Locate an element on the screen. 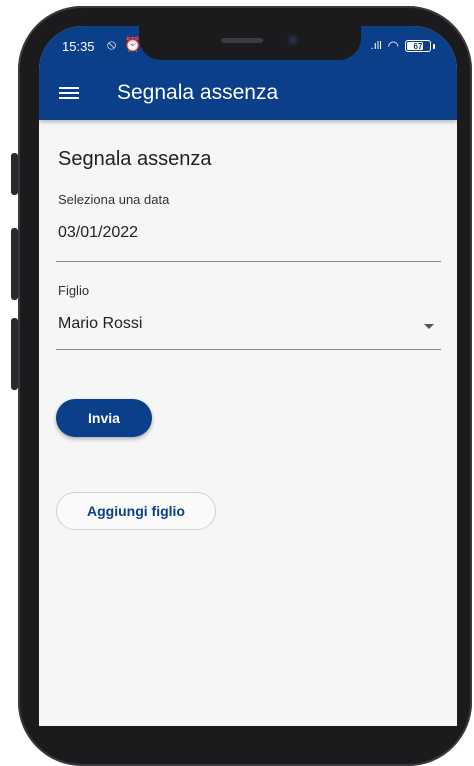 The height and width of the screenshot is (766, 474). app-bar: Segnala assenza is located at coordinates (248, 94).